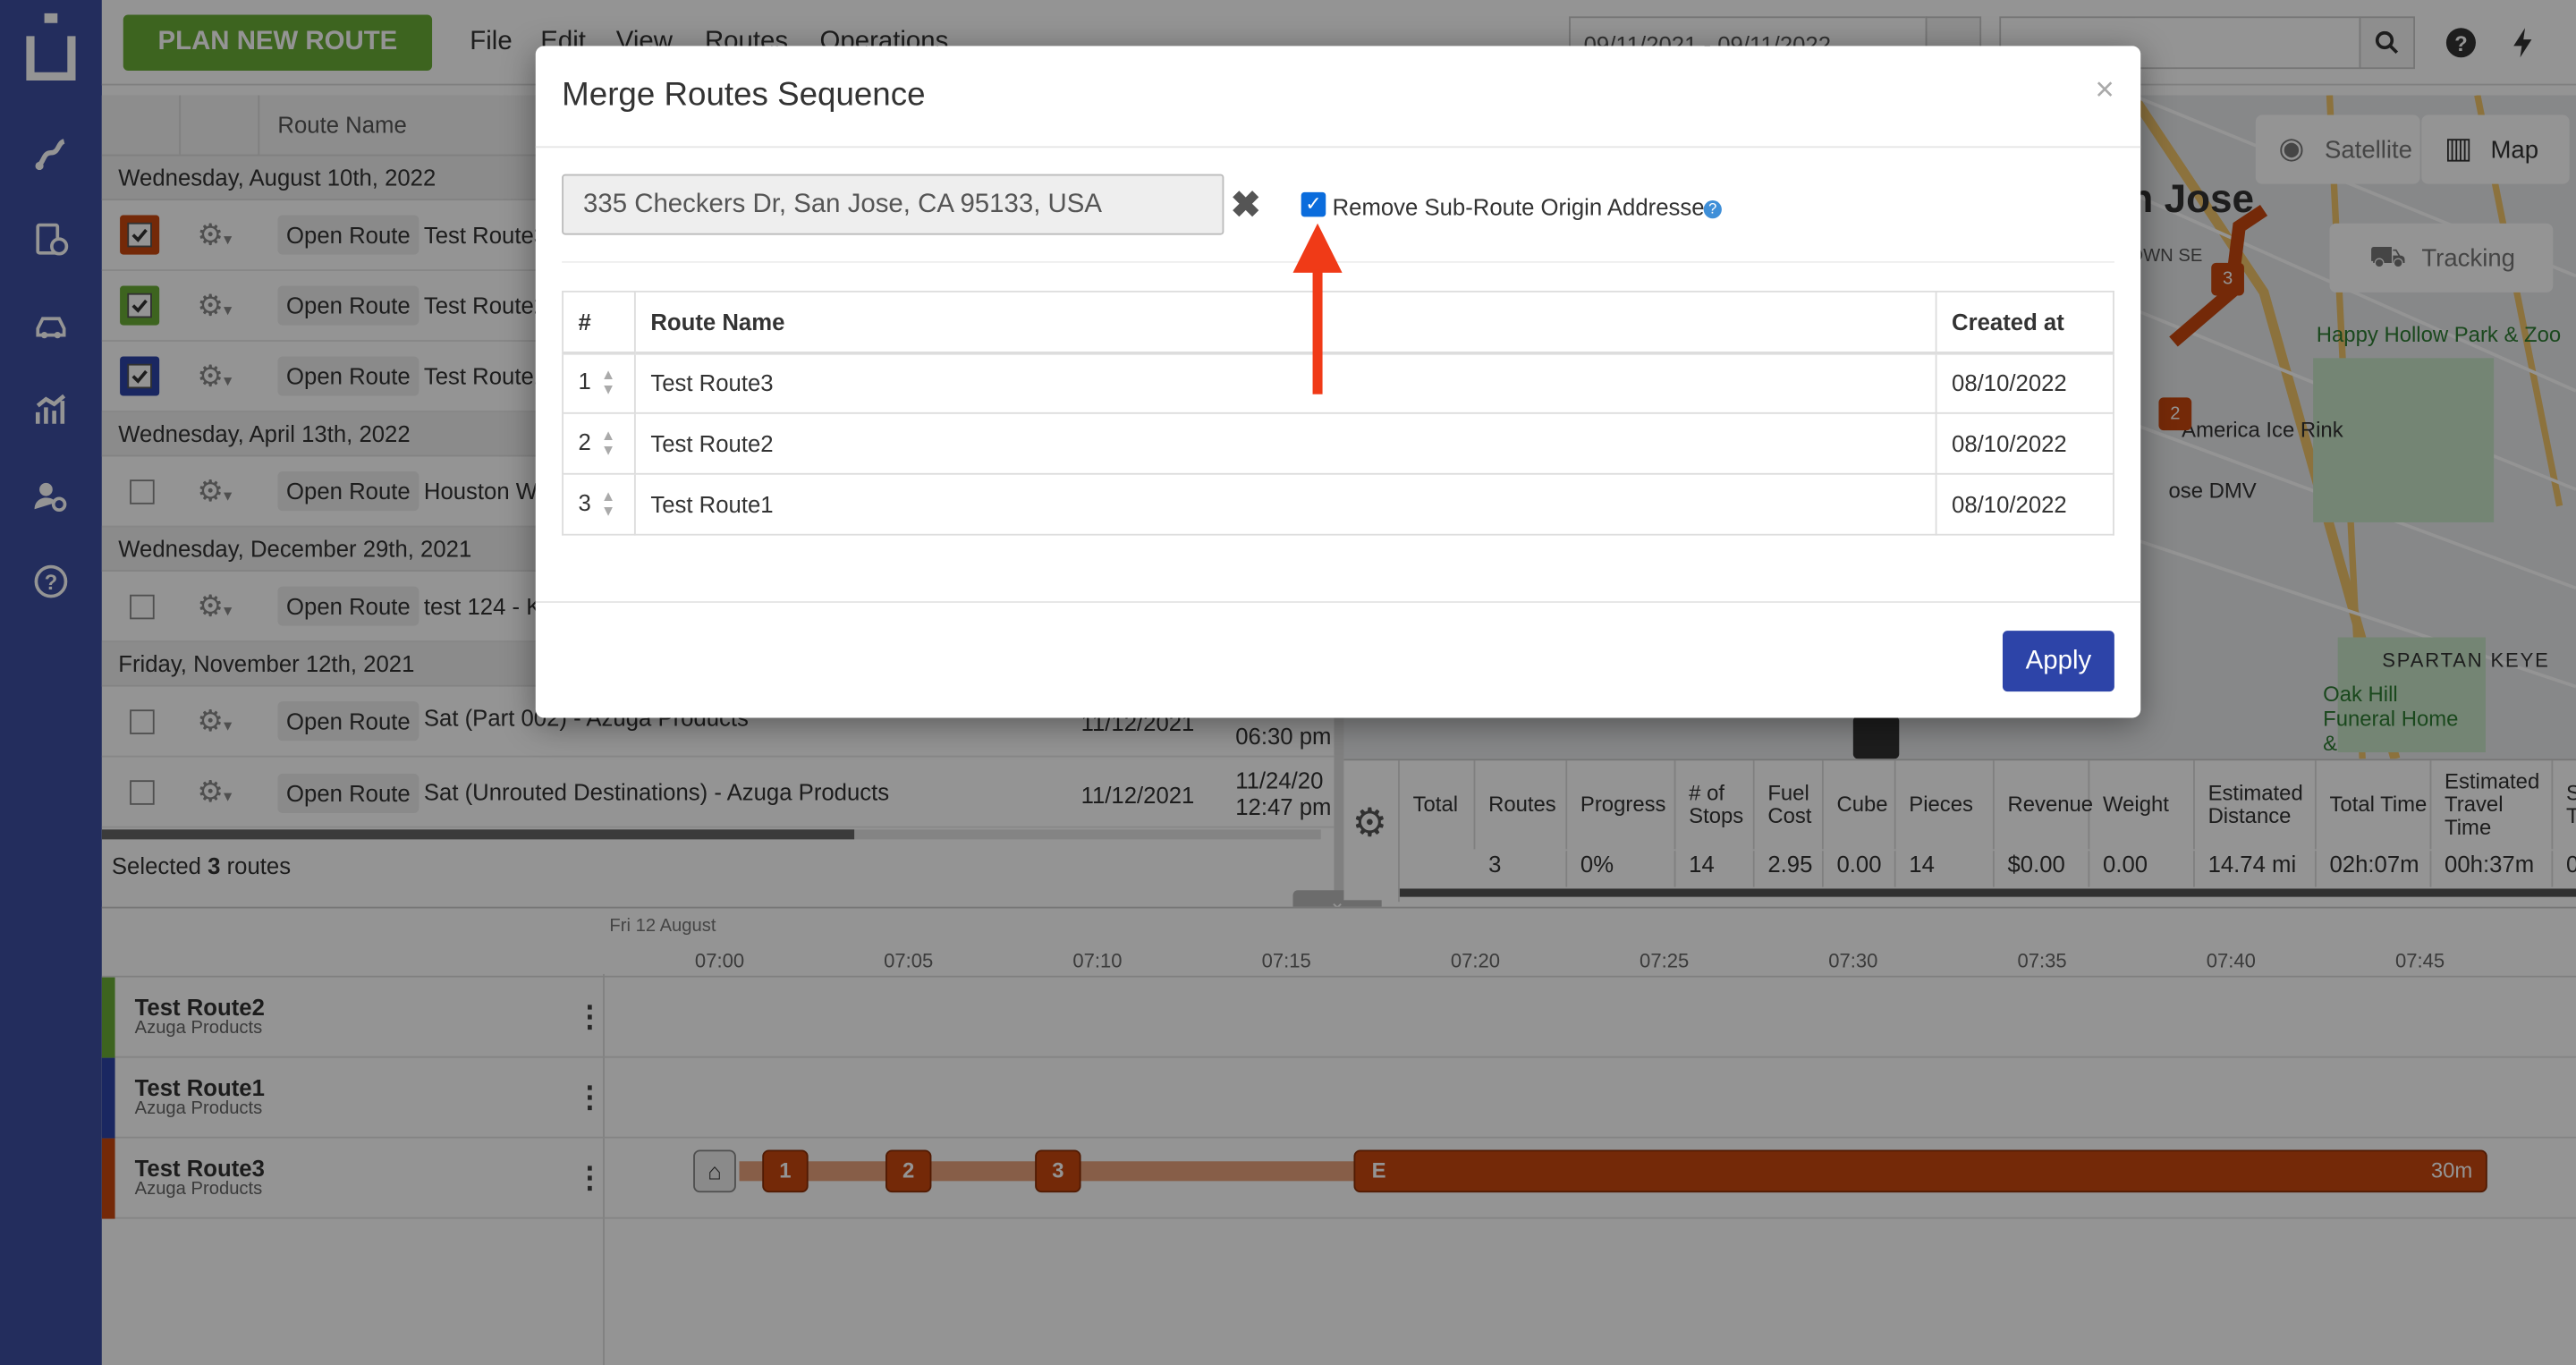 The height and width of the screenshot is (1365, 2576). I want to click on close-icon: ×, so click(2104, 91).